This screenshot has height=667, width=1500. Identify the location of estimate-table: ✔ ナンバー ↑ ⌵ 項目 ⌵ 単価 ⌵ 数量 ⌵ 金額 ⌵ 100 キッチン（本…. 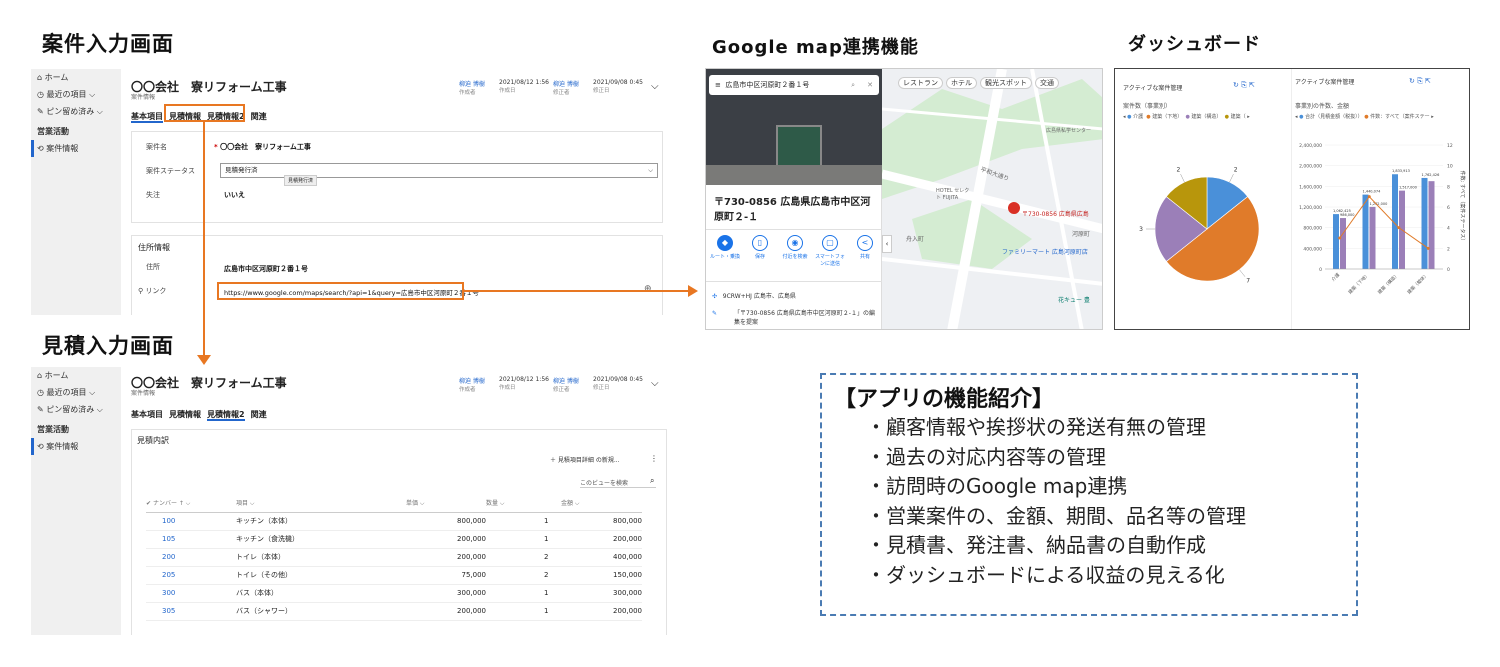
(394, 557).